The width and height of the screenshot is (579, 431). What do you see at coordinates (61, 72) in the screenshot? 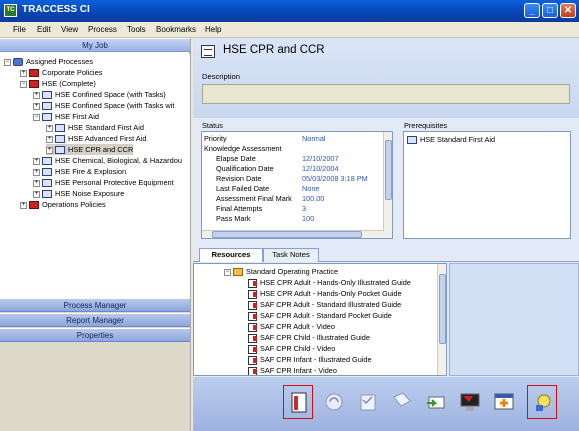
I see `tree-node: + Corporate Policies` at bounding box center [61, 72].